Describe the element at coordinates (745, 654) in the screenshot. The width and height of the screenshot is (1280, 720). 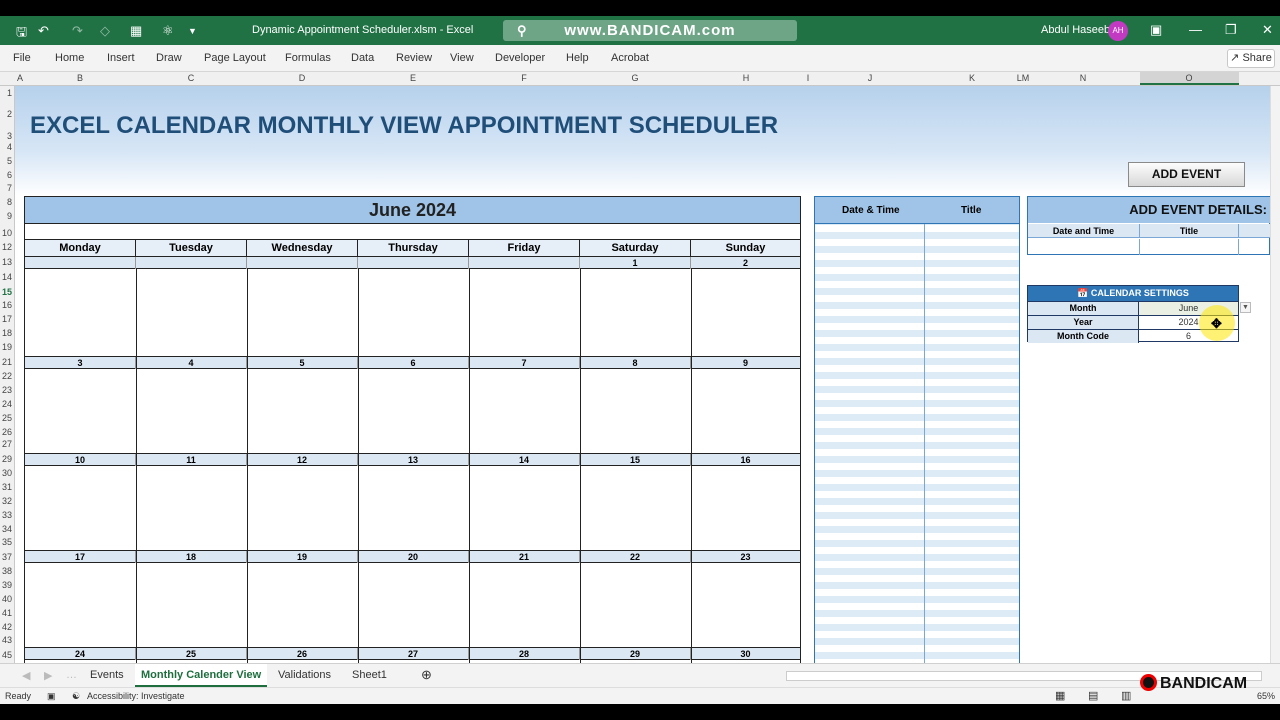
I see `day-number: 30` at that location.